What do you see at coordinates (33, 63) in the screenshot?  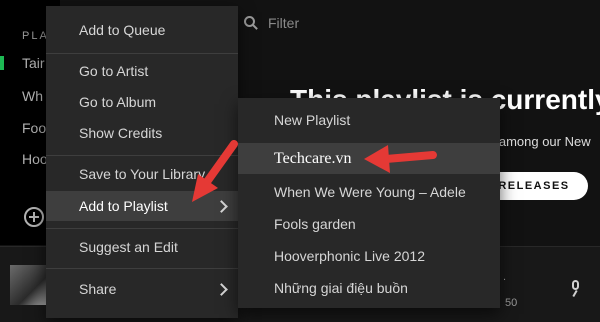 I see `sidebar-item-playlist-1: Tair` at bounding box center [33, 63].